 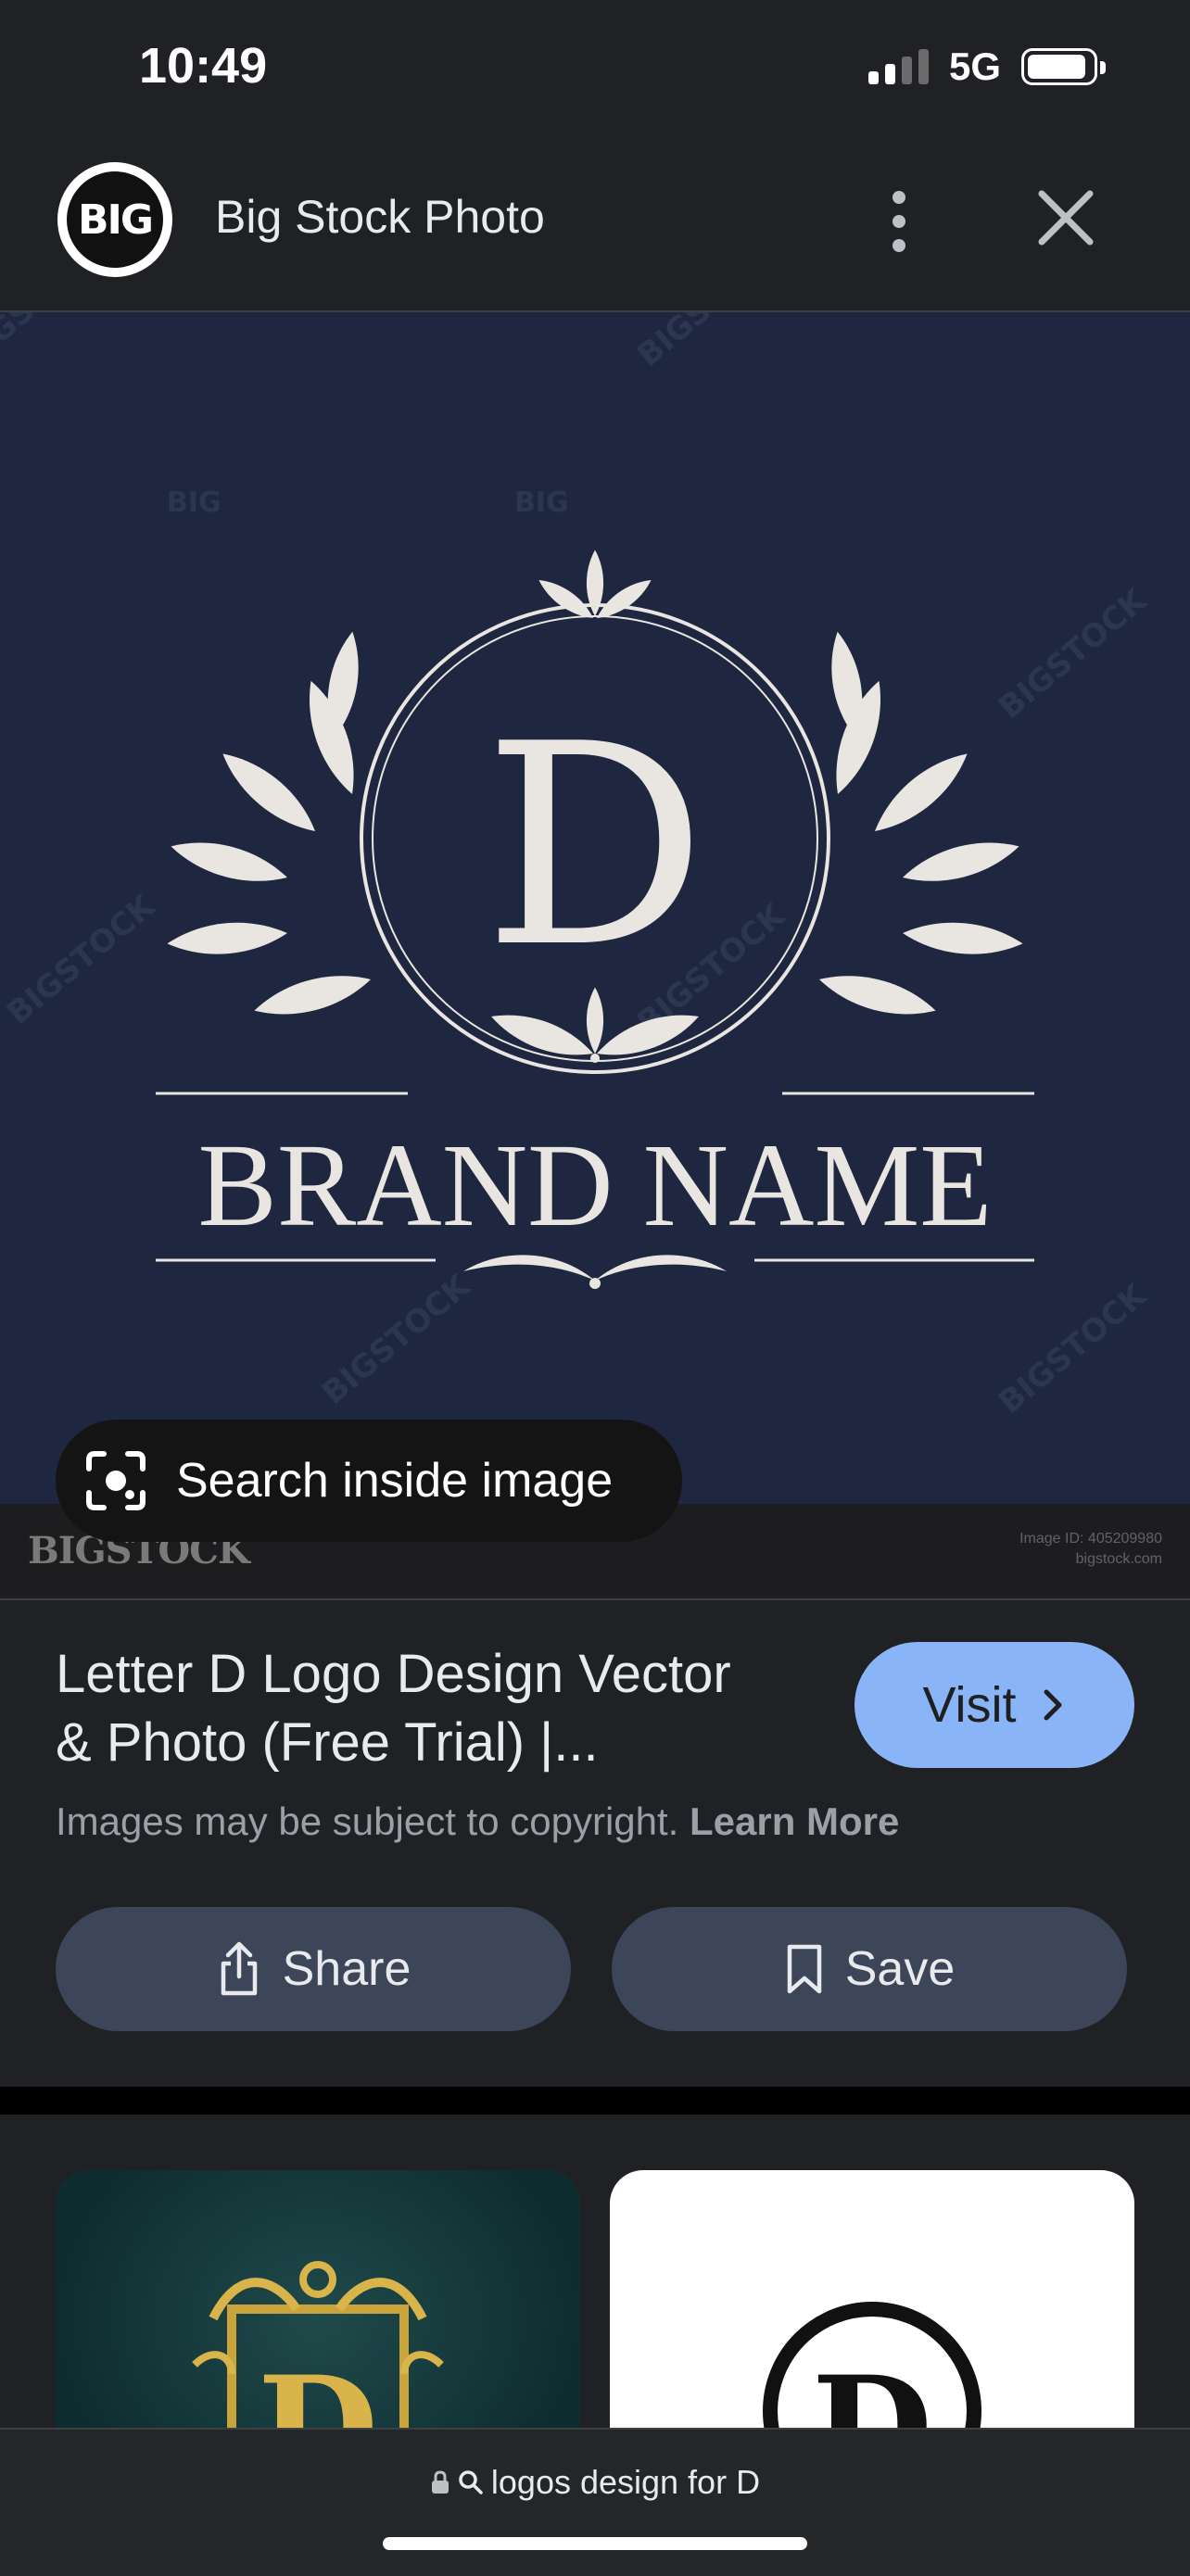 What do you see at coordinates (1066, 218) in the screenshot?
I see `close-icon` at bounding box center [1066, 218].